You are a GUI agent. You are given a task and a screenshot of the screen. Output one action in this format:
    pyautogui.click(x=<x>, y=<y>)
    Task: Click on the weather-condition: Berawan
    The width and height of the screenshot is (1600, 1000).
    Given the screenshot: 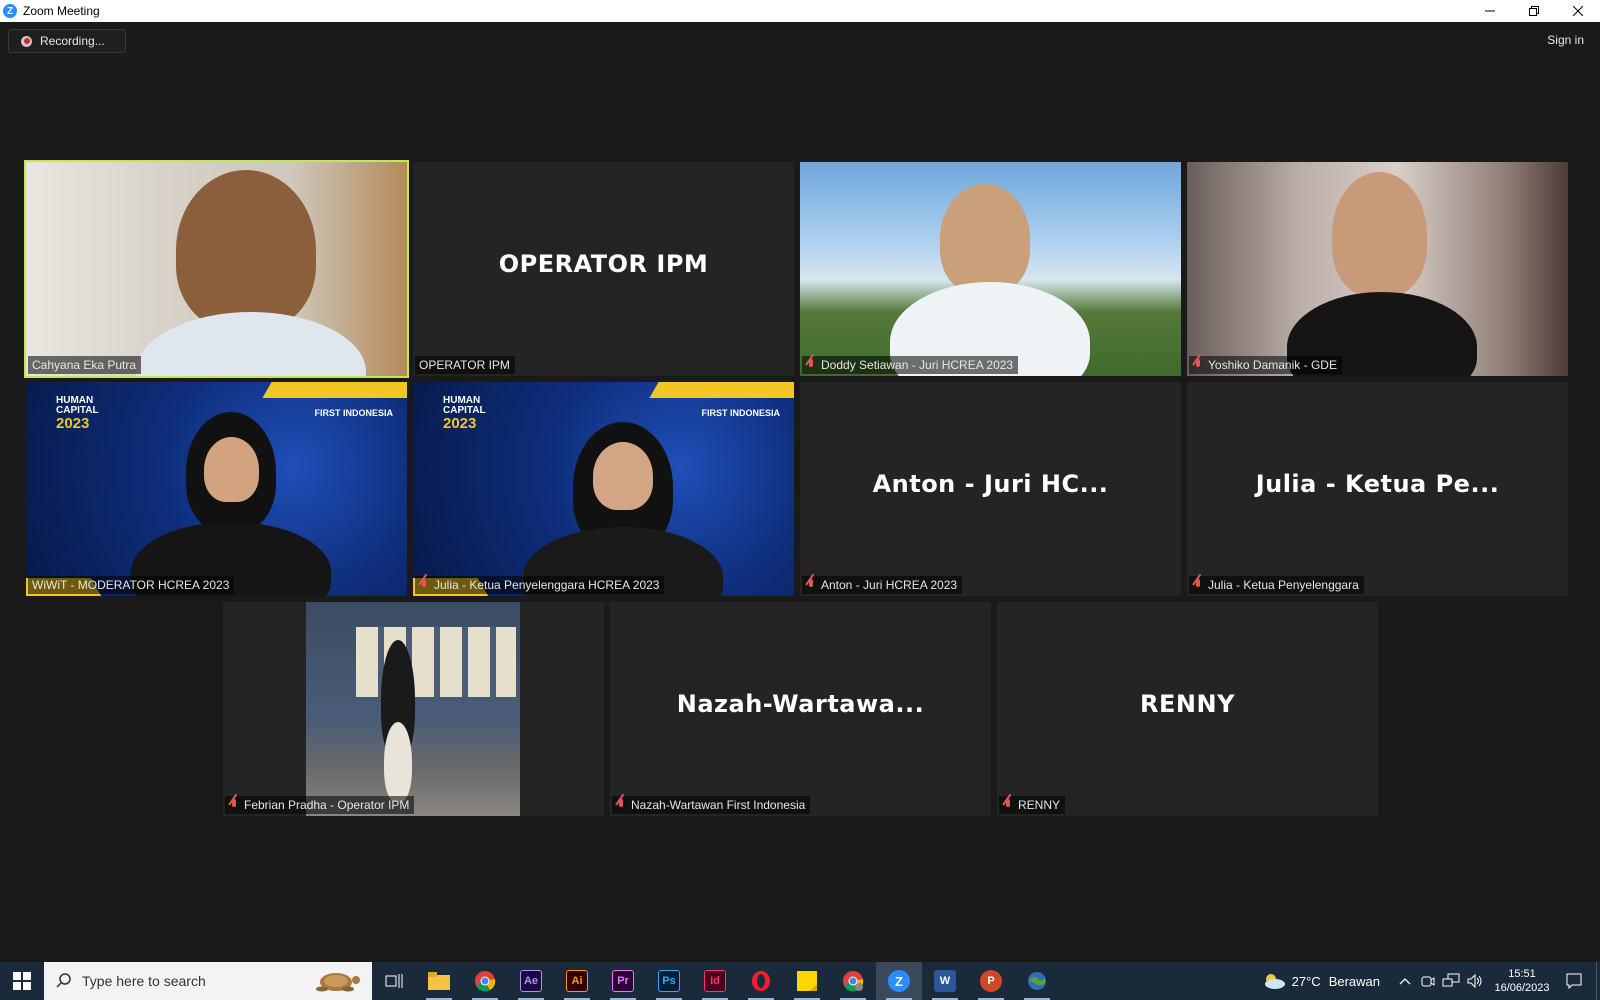 What is the action you would take?
    pyautogui.click(x=1354, y=981)
    